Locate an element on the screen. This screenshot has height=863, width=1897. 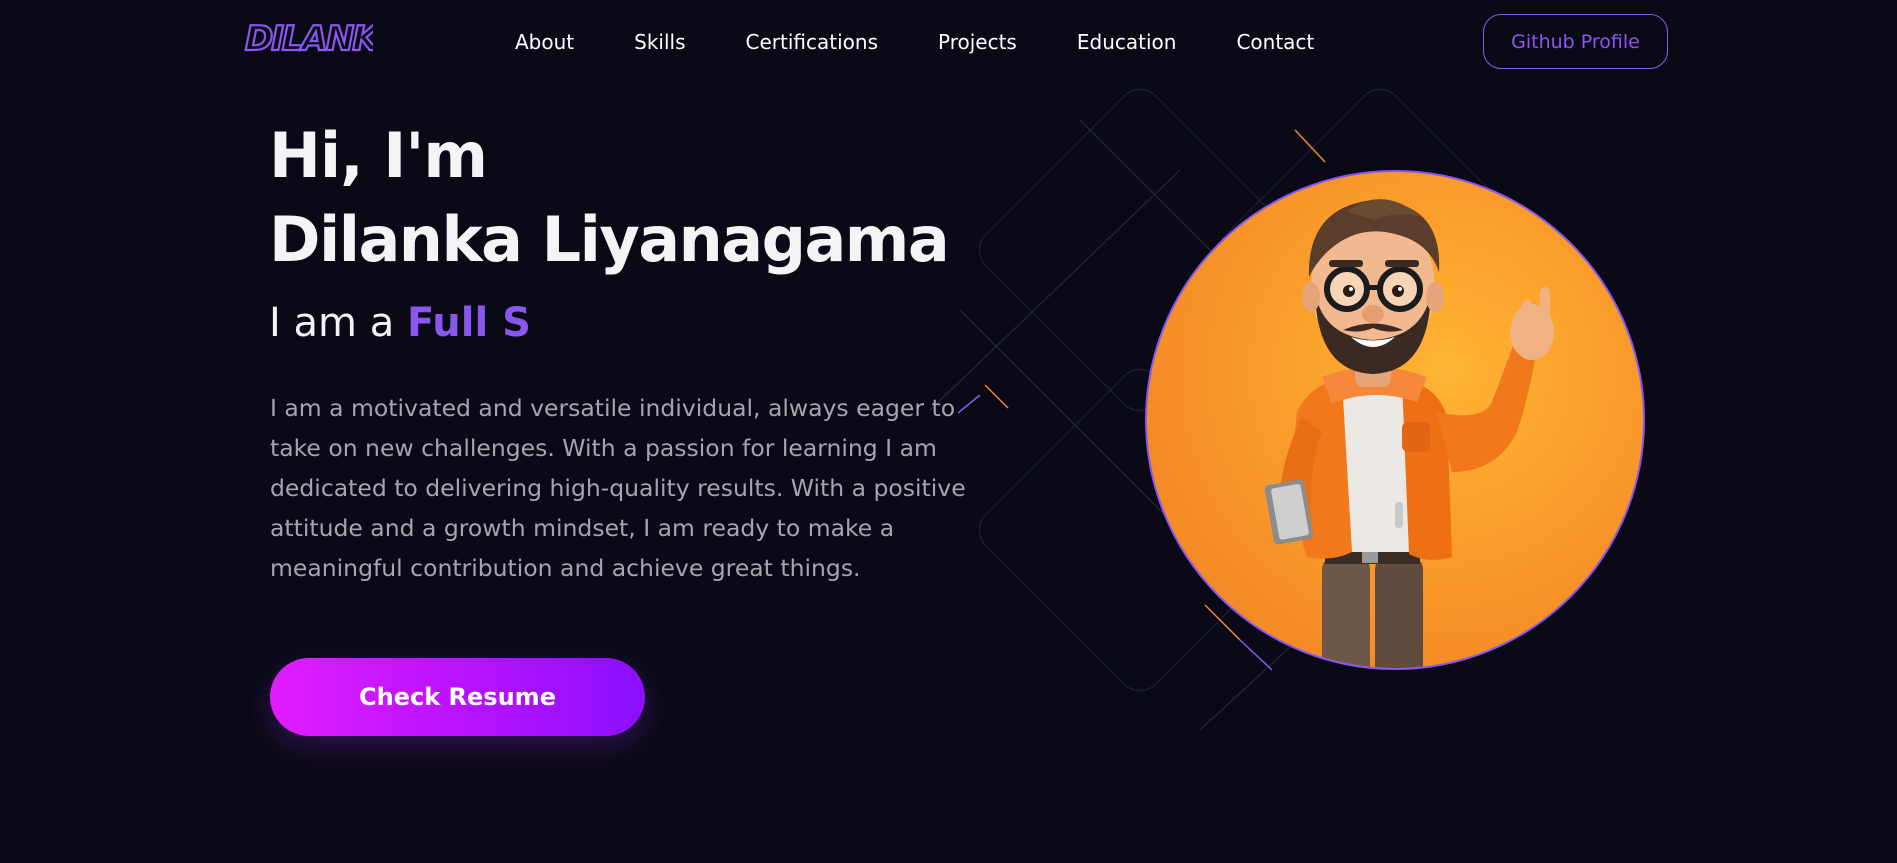
logo-mark: DILANKA is located at coordinates (308, 39).